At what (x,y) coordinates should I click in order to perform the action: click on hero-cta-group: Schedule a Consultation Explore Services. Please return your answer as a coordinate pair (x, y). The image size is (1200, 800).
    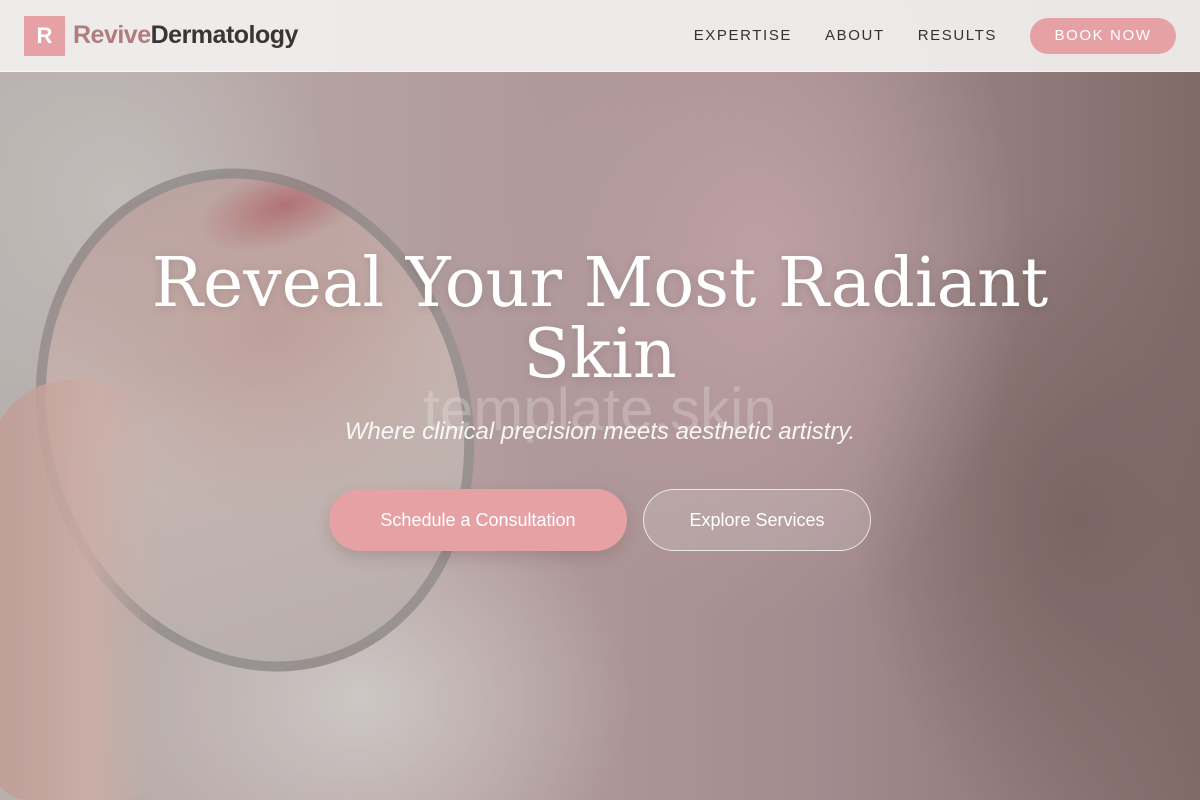
    Looking at the image, I should click on (600, 520).